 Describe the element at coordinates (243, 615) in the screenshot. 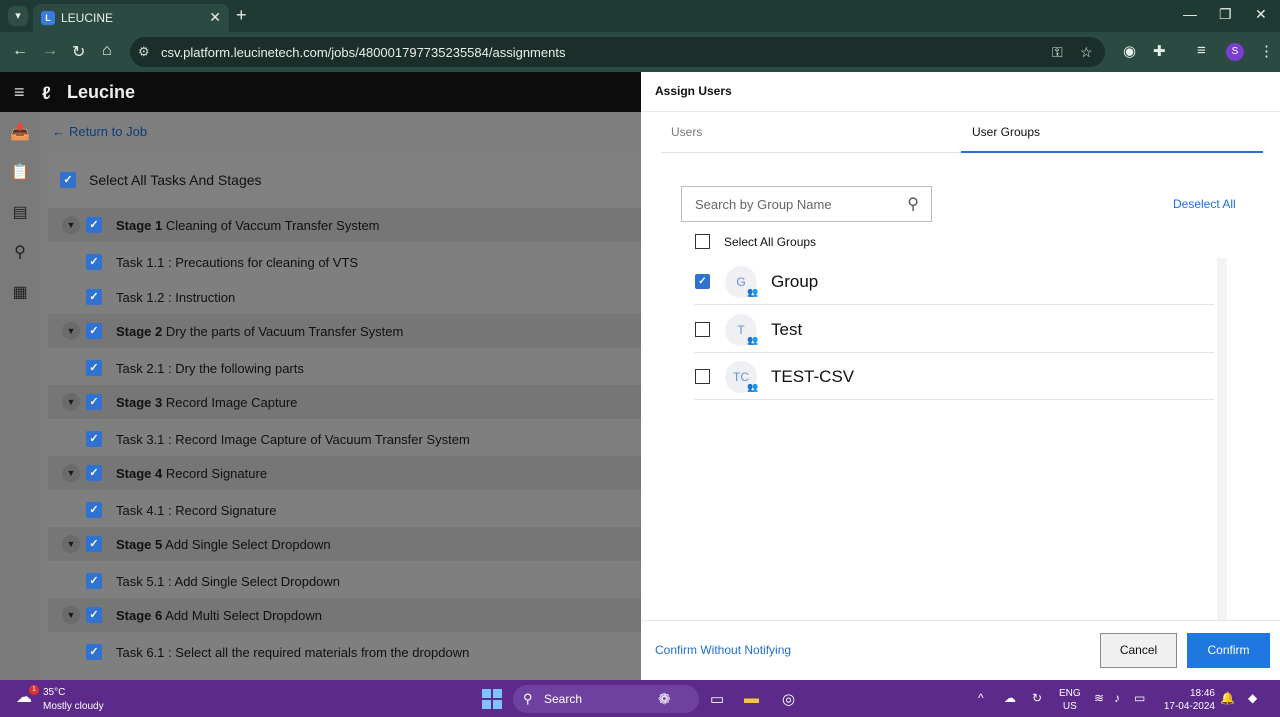

I see `stage-title: Add Multi Select Dropdown` at that location.